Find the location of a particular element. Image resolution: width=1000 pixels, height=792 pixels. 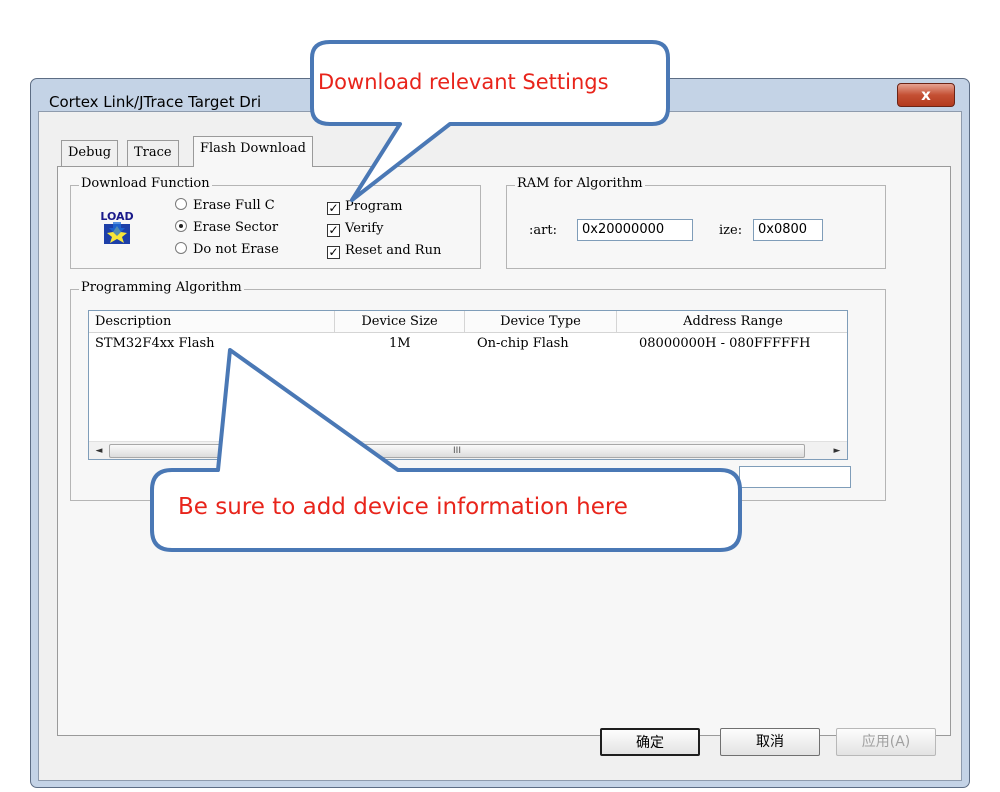

ram-legend: RAM for Algorithm is located at coordinates (580, 183).